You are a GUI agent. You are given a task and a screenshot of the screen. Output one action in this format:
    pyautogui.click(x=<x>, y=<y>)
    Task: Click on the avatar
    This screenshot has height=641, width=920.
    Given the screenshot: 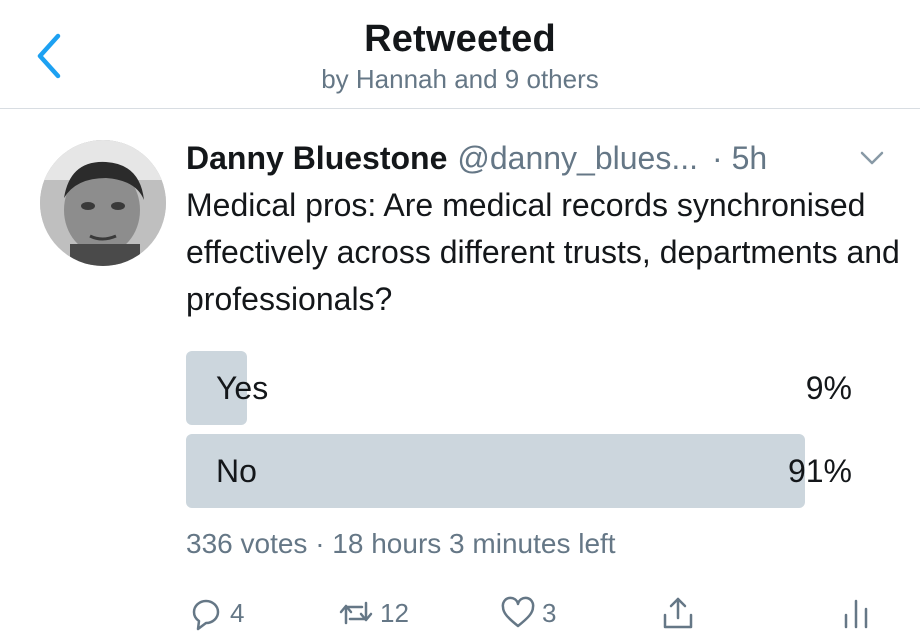 What is the action you would take?
    pyautogui.click(x=103, y=203)
    